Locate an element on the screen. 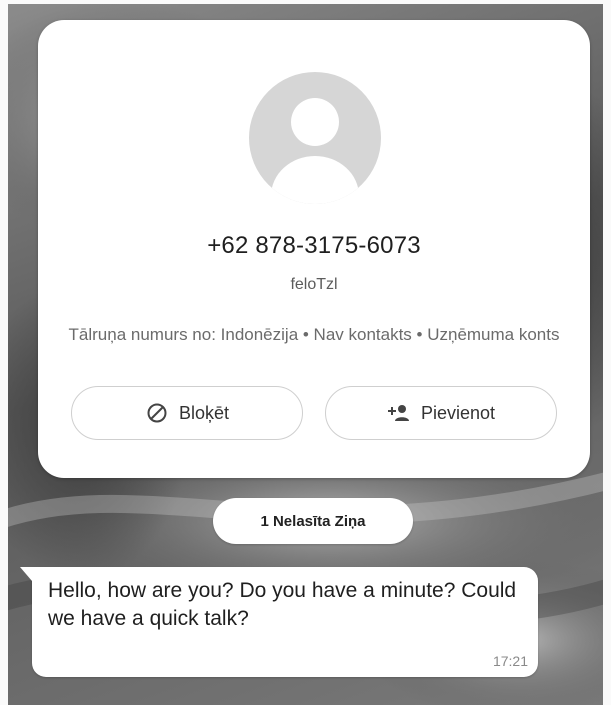 The width and height of the screenshot is (611, 705). unread-messages-banner: 1 Nelasīta Ziņa is located at coordinates (313, 521).